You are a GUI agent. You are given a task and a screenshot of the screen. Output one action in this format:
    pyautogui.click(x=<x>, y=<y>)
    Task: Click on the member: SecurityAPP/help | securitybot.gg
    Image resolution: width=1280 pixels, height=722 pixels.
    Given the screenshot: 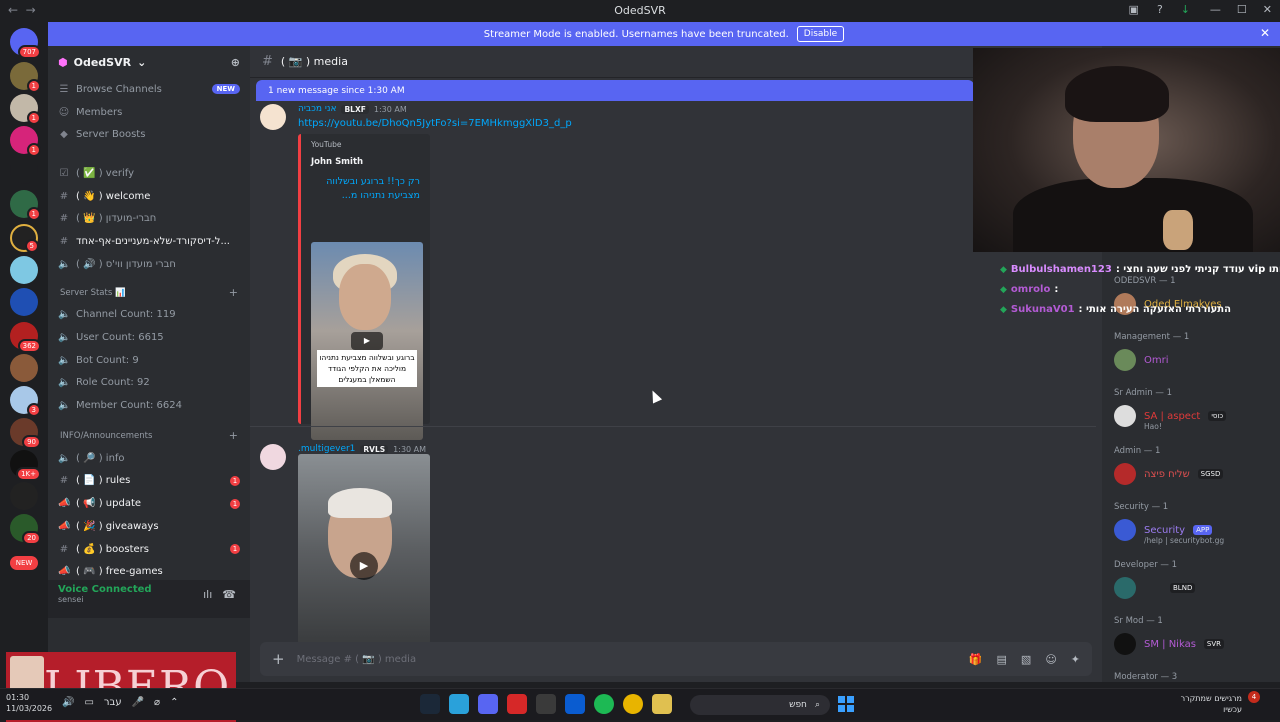 What is the action you would take?
    pyautogui.click(x=1163, y=530)
    